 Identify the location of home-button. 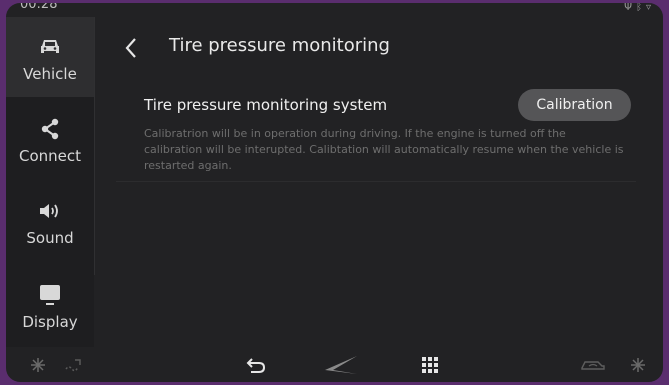
(341, 365).